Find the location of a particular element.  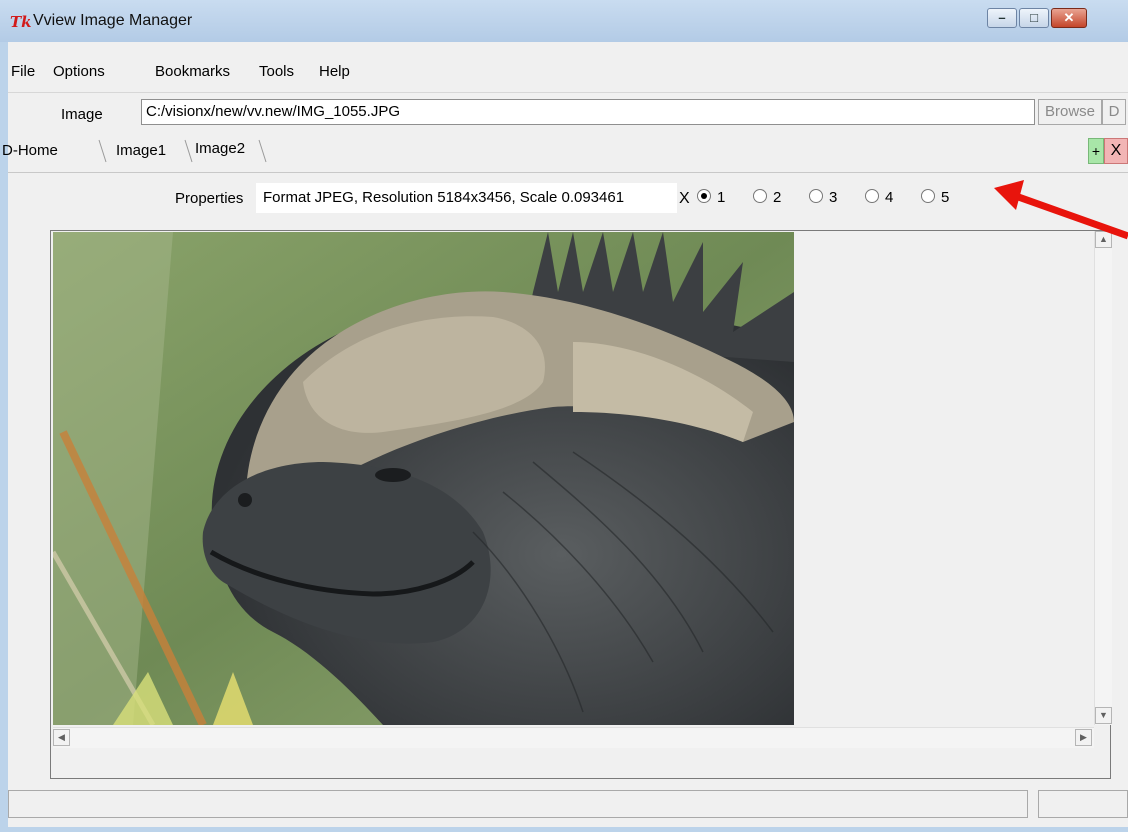

close-button: ✕ is located at coordinates (1069, 18).